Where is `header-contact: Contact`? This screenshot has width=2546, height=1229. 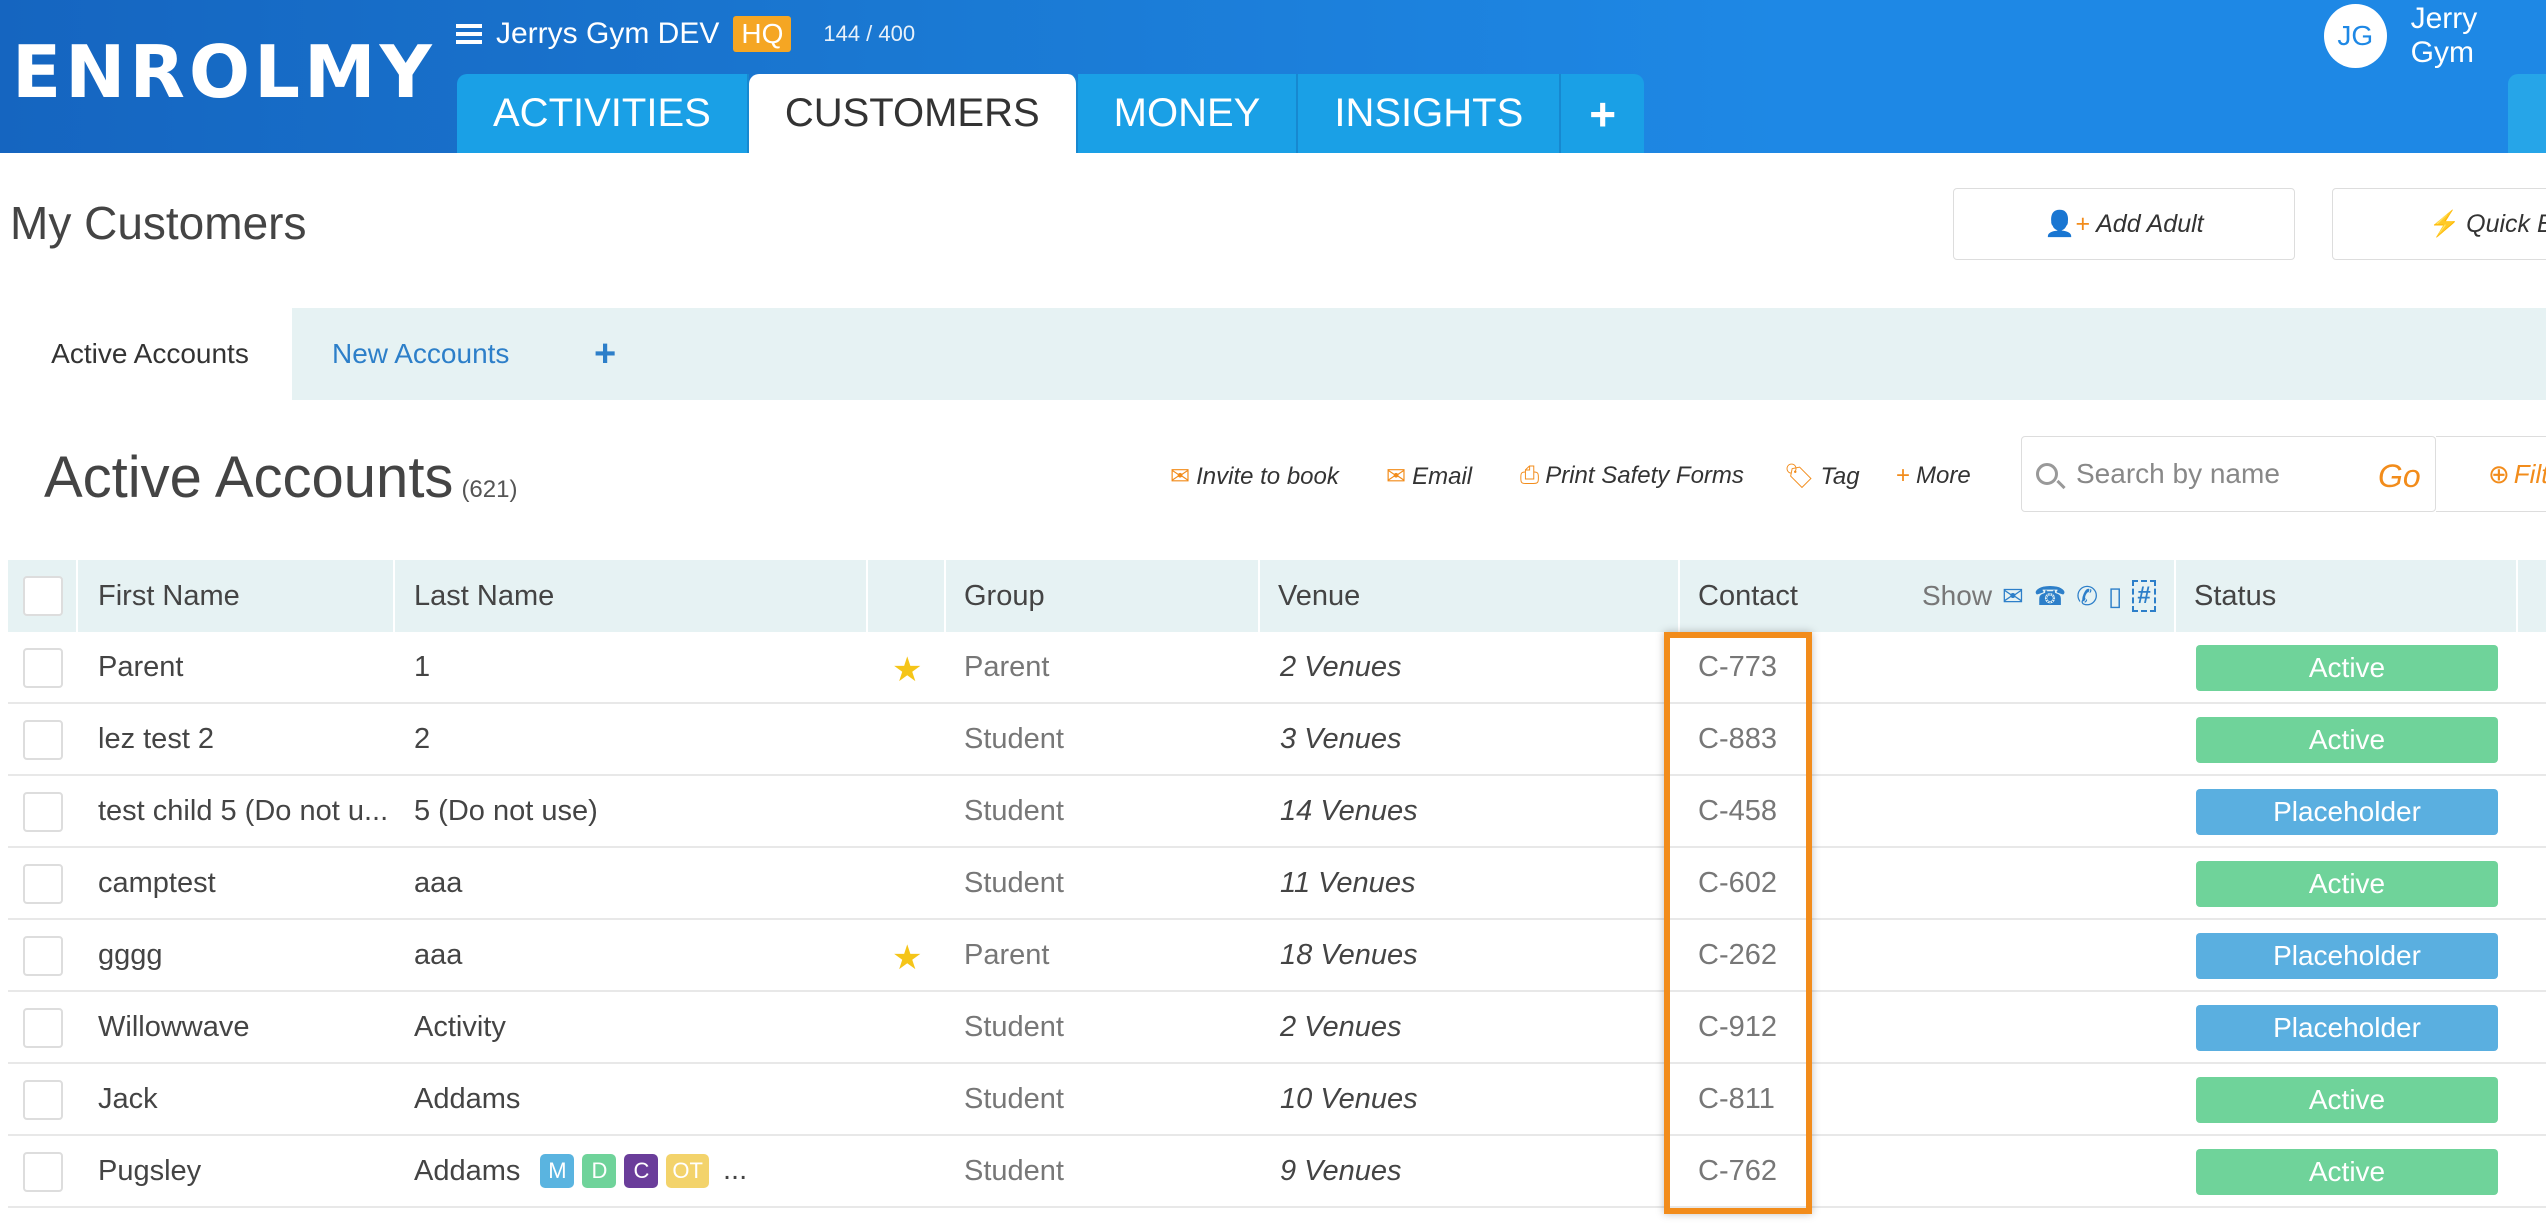 header-contact: Contact is located at coordinates (1748, 596).